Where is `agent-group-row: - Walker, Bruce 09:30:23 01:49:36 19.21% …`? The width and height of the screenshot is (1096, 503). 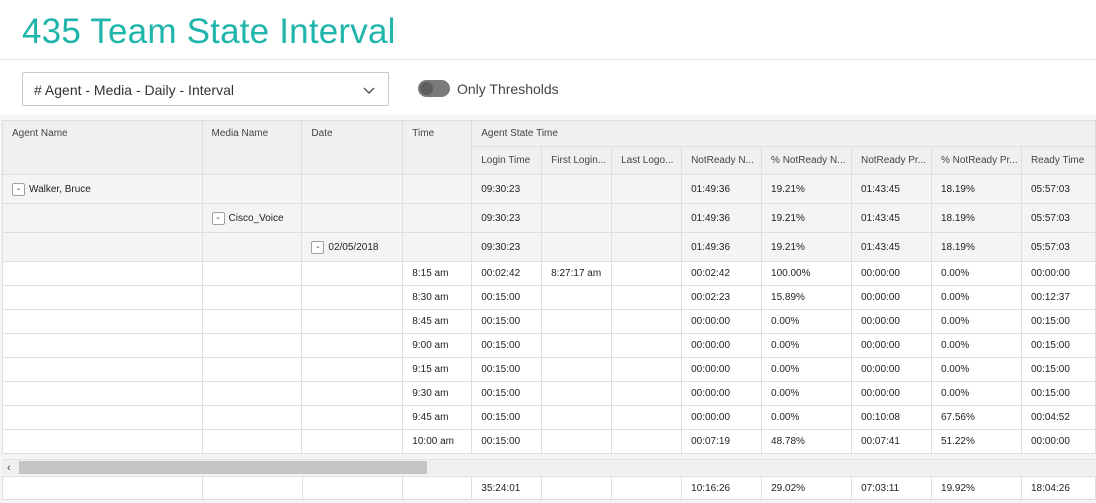 agent-group-row: - Walker, Bruce 09:30:23 01:49:36 19.21% … is located at coordinates (549, 189).